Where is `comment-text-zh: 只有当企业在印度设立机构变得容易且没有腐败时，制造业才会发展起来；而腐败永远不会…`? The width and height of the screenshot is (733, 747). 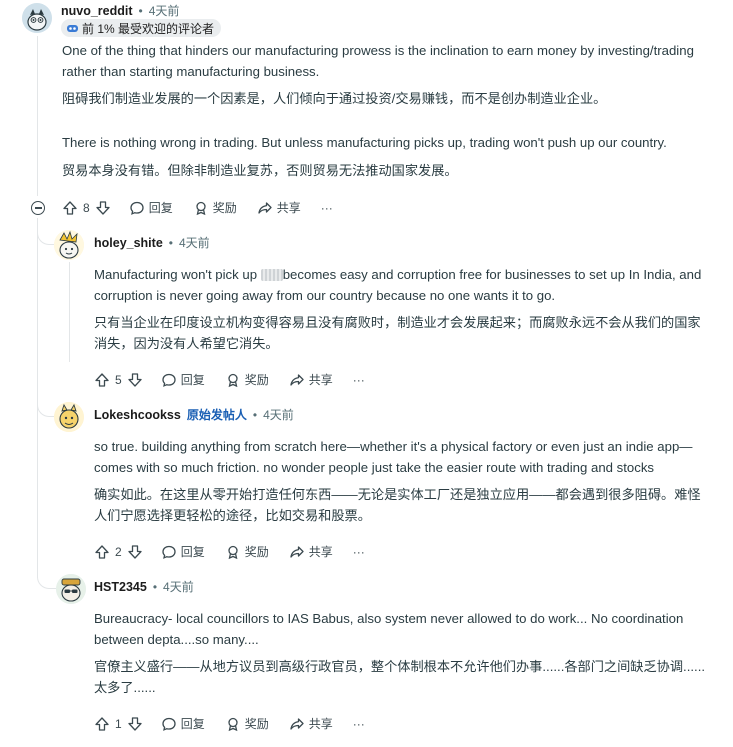 comment-text-zh: 只有当企业在印度设立机构变得容易且没有腐败时，制造业才会发展起来；而腐败永远不会… is located at coordinates (397, 322).